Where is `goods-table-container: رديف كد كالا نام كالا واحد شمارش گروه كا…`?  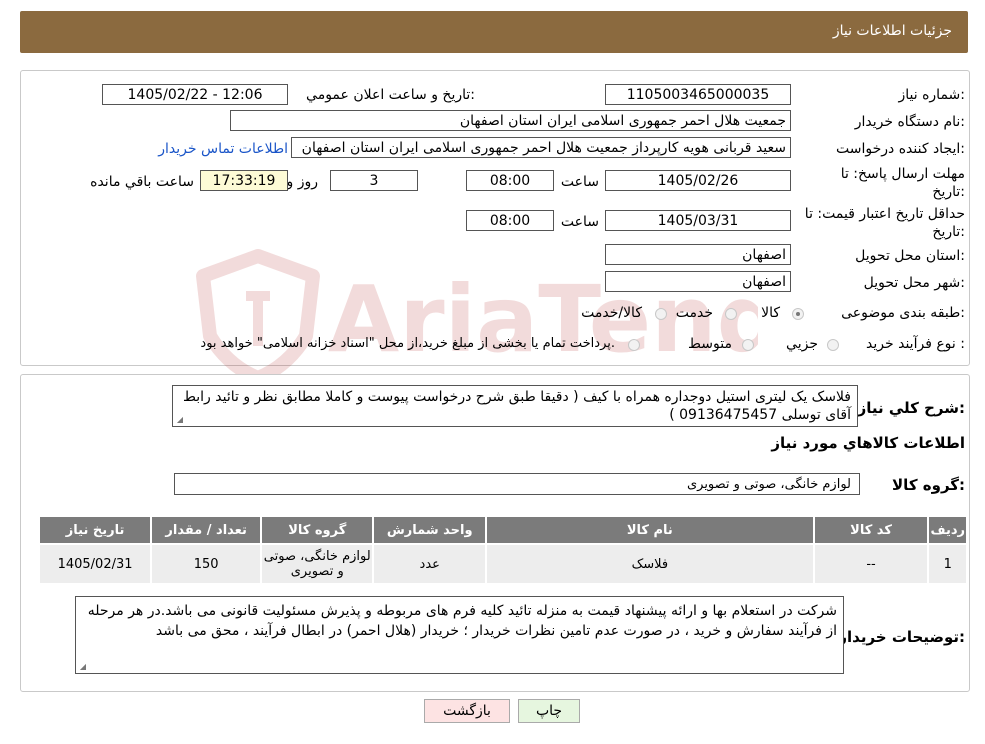 goods-table-container: رديف كد كالا نام كالا واحد شمارش گروه كا… is located at coordinates (503, 550).